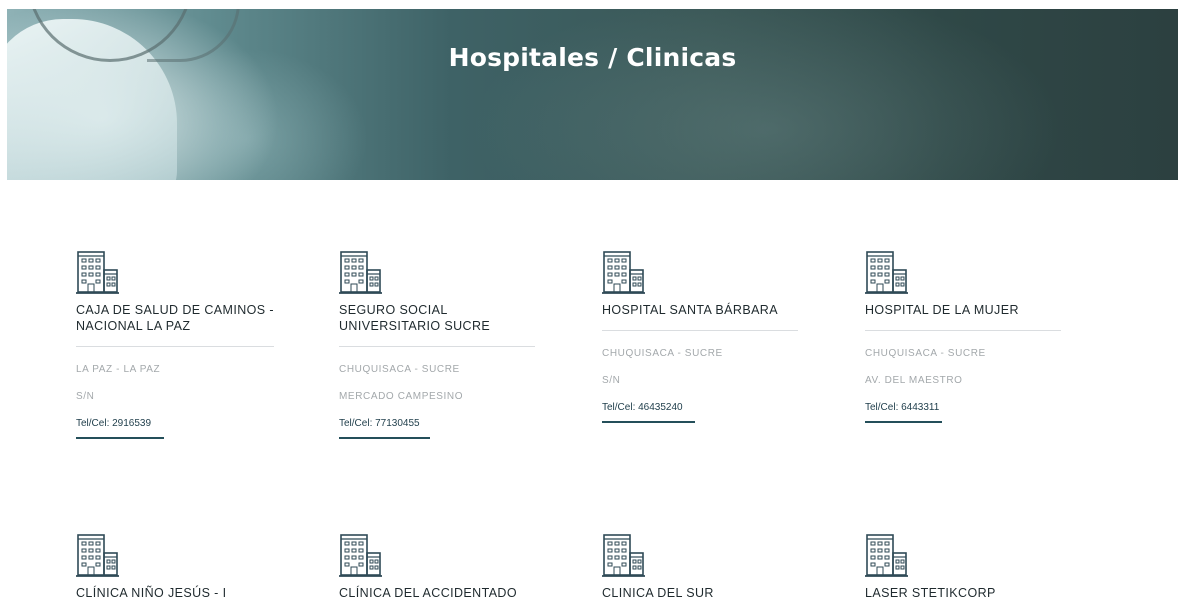 This screenshot has height=604, width=1178. Describe the element at coordinates (444, 567) in the screenshot. I see `hospital-card: CLÍNICA DEL ACCIDENTADO` at that location.